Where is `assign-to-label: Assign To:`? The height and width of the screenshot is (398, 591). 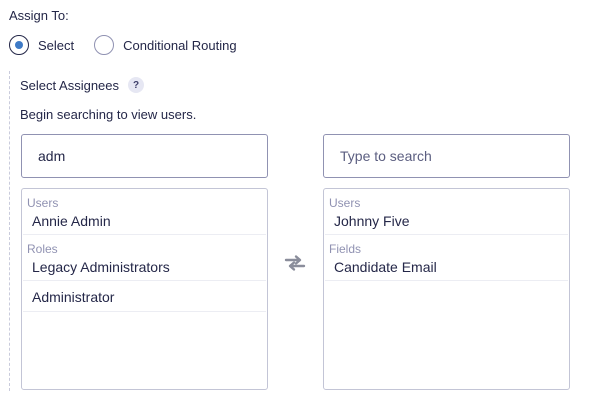
assign-to-label: Assign To: is located at coordinates (39, 15).